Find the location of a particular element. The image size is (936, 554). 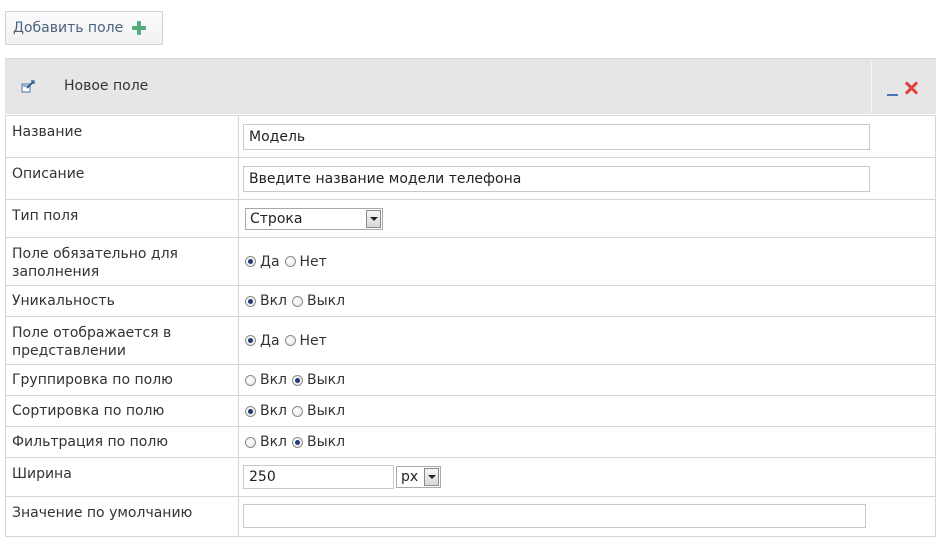

sorting-on-radio: Вкл is located at coordinates (266, 411).